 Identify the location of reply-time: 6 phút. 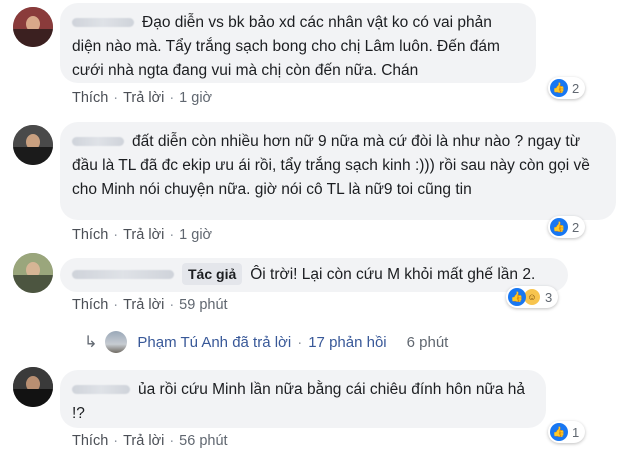
(427, 342).